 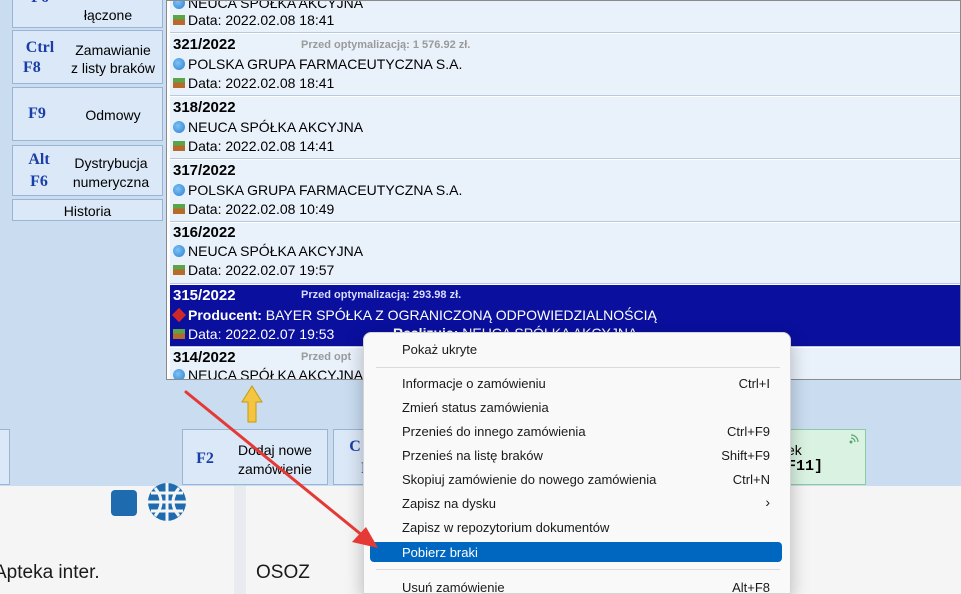 I want to click on annotation-arrow-icon, so click(x=281, y=469).